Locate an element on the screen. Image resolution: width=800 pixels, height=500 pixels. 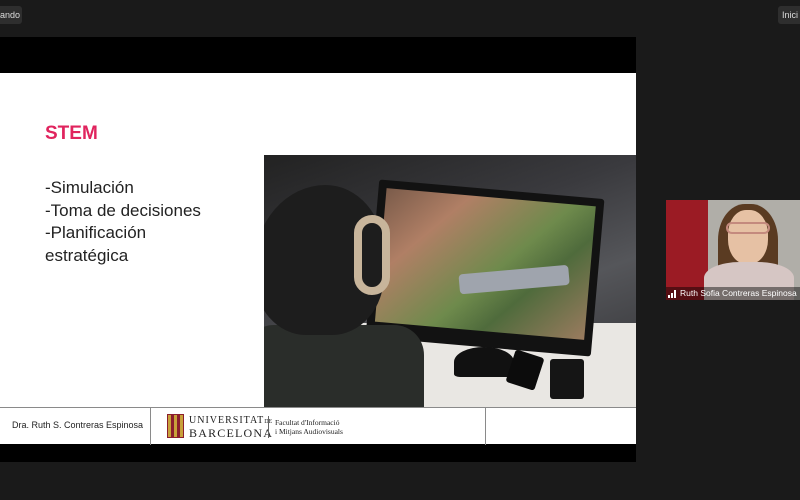
photo-monitor-stand is located at coordinates (484, 362).